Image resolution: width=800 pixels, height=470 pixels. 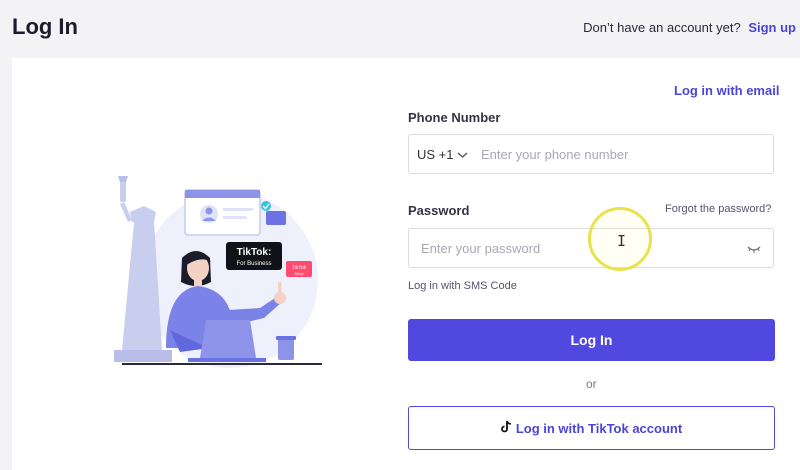 I want to click on tiktok-login-button: Log in with TikTok account, so click(x=591, y=428).